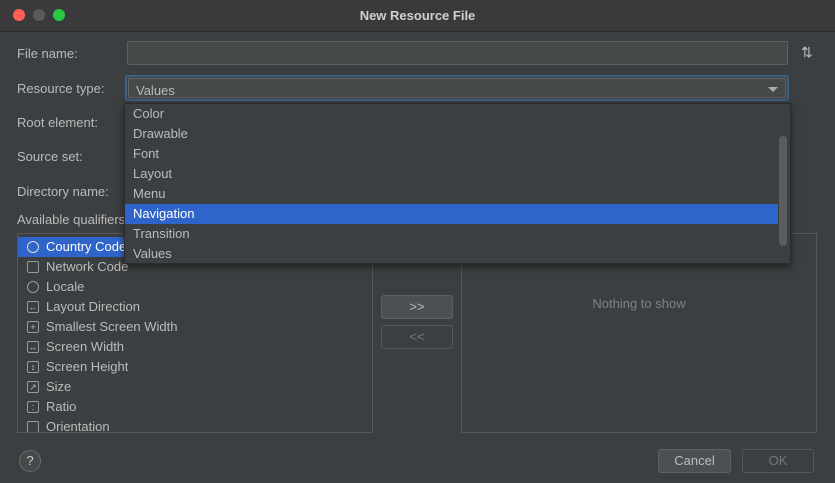  I want to click on list-item-screen-height: ↕ Screen Height, so click(195, 367).